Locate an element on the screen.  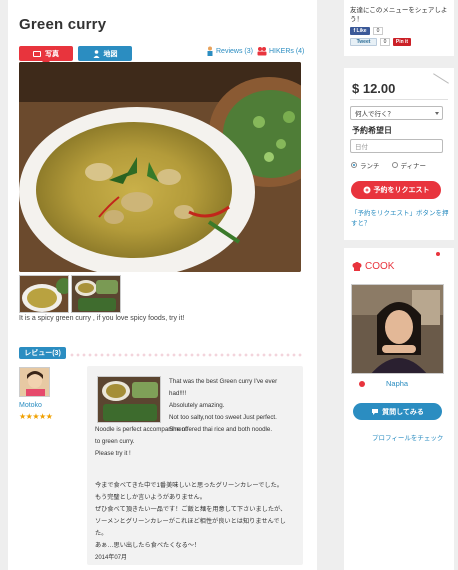
tab-map-label: 地図 is located at coordinates (110, 54).